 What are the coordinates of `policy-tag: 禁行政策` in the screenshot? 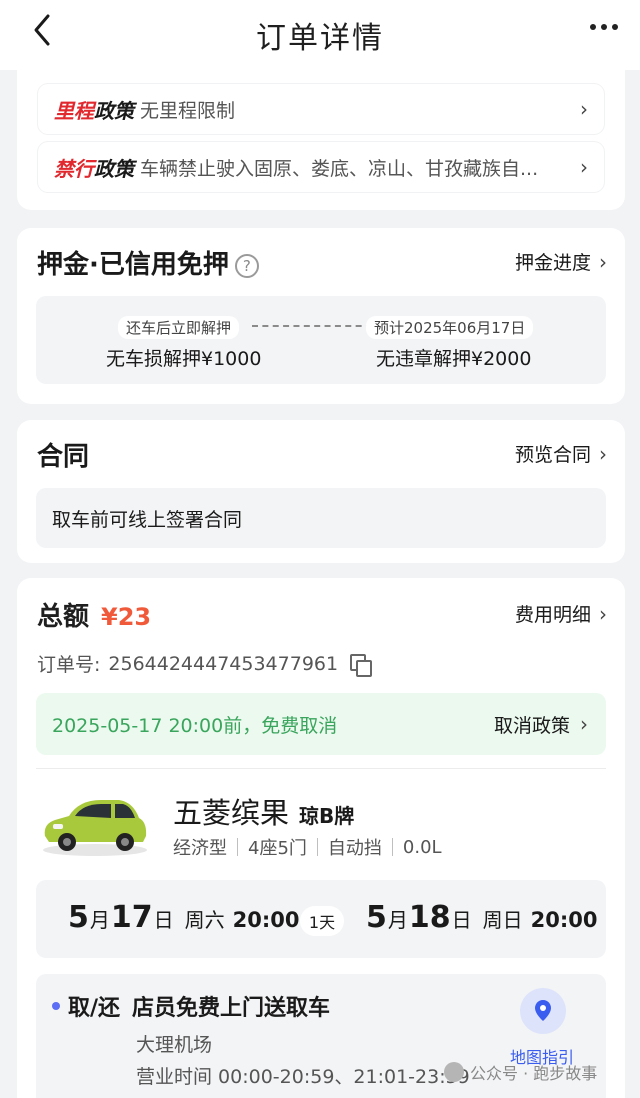 It's located at (97, 167).